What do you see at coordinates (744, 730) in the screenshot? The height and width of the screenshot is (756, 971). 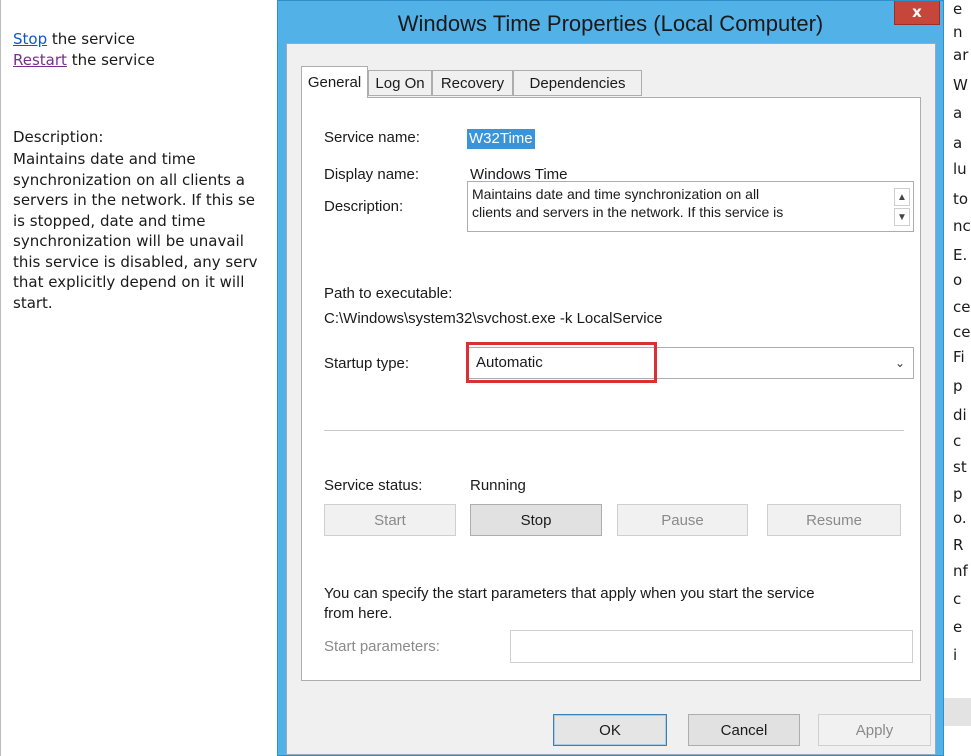 I see `cancel-button: Cancel` at bounding box center [744, 730].